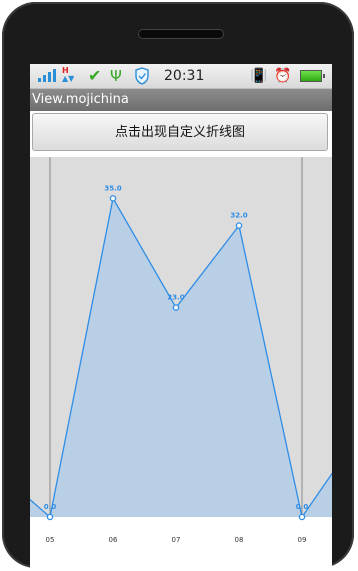 The image size is (358, 571). What do you see at coordinates (181, 34) in the screenshot?
I see `speaker-grille` at bounding box center [181, 34].